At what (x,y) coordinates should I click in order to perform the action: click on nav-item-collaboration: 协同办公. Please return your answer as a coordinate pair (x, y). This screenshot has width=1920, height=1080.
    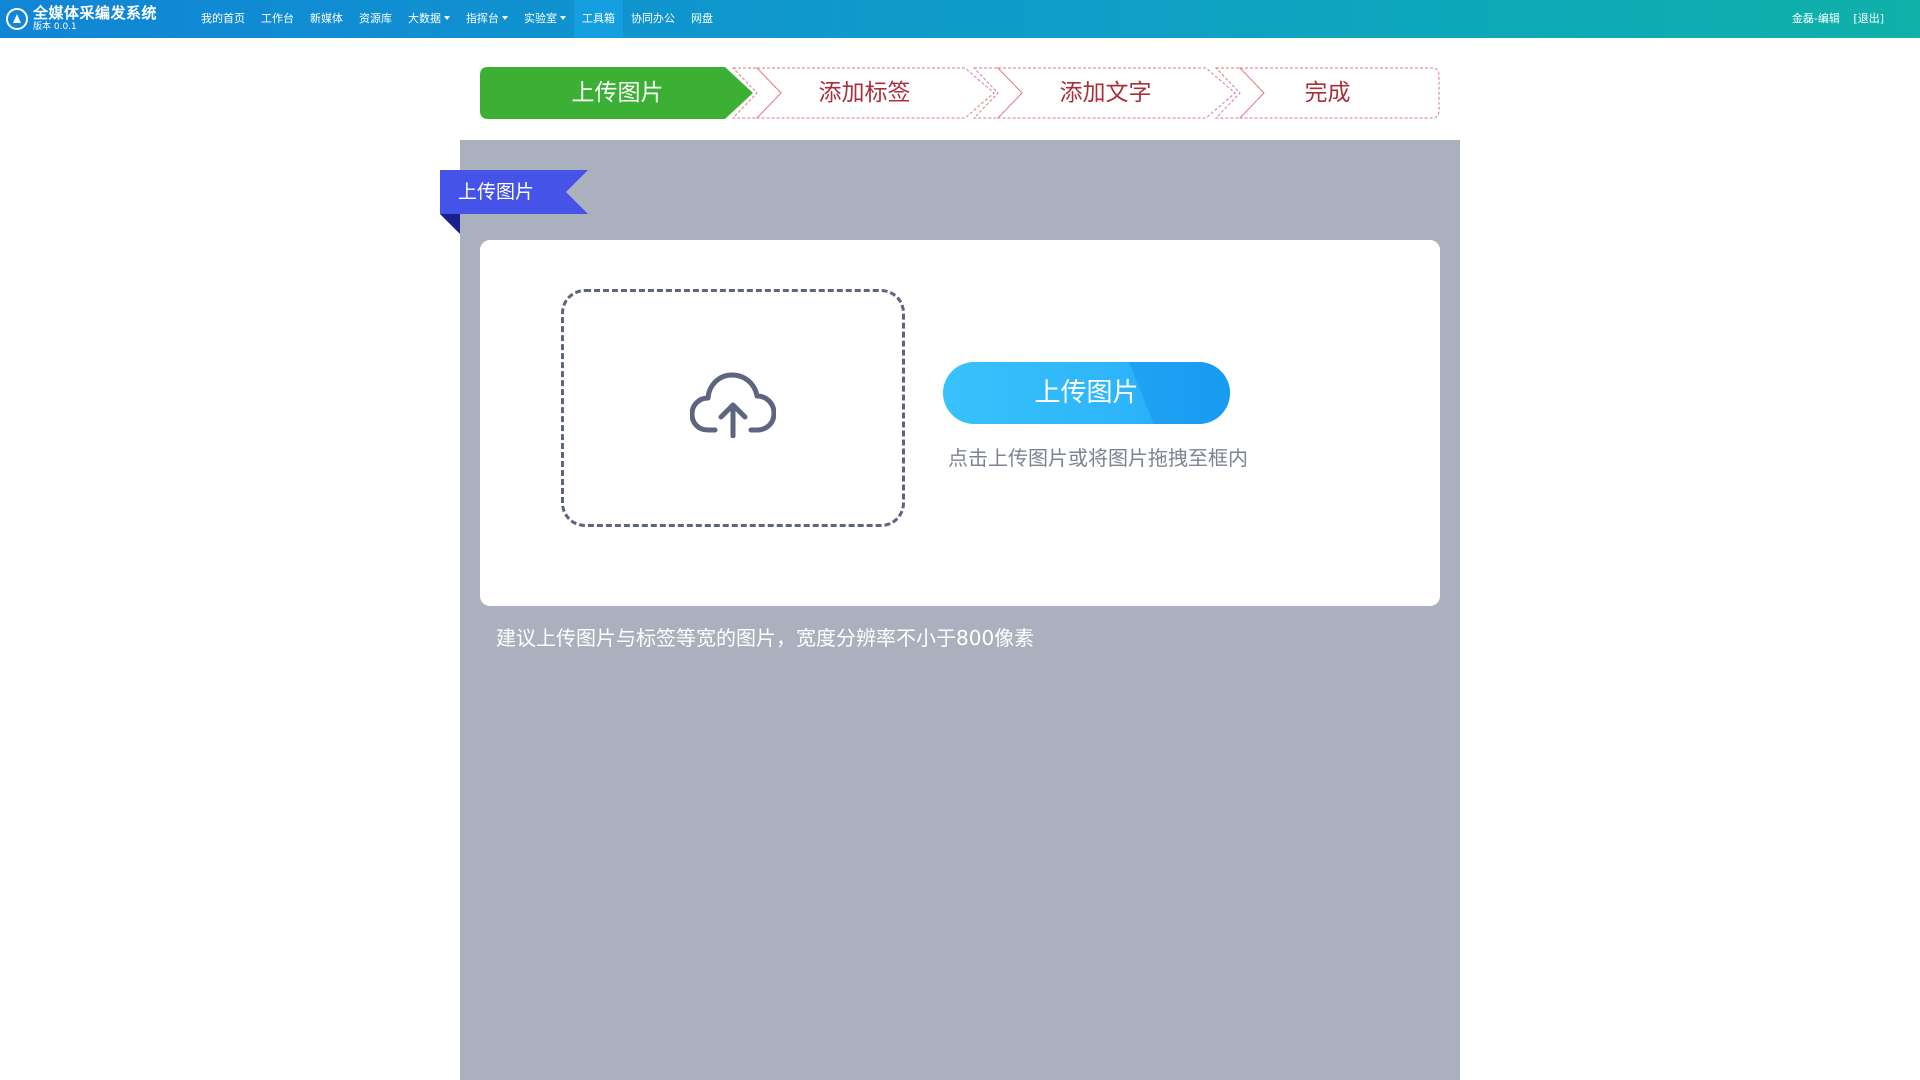
    Looking at the image, I should click on (653, 19).